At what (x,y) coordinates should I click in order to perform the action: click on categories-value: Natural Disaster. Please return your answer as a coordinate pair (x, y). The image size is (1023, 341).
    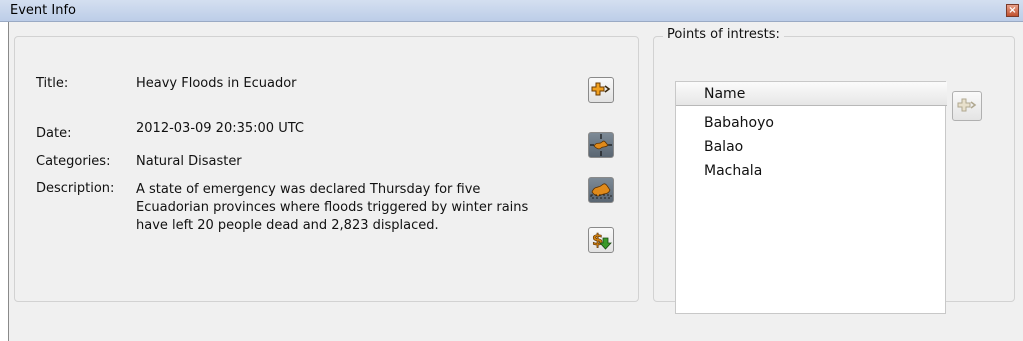
    Looking at the image, I should click on (189, 161).